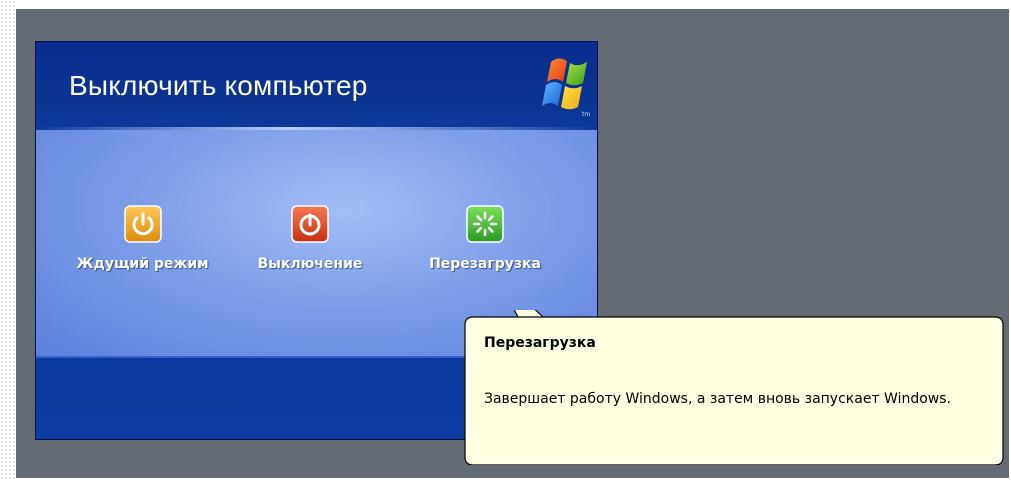  What do you see at coordinates (8, 240) in the screenshot?
I see `dotted-margin` at bounding box center [8, 240].